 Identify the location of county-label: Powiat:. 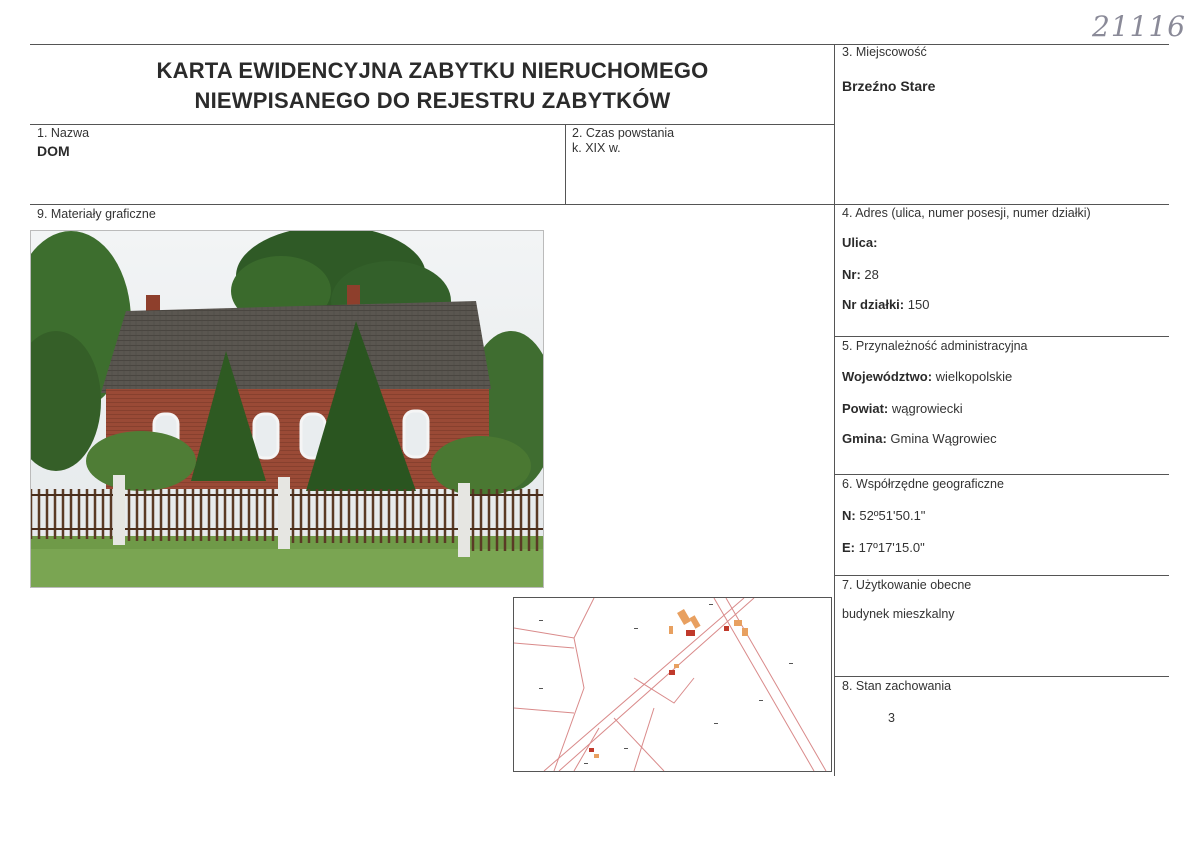
(865, 408).